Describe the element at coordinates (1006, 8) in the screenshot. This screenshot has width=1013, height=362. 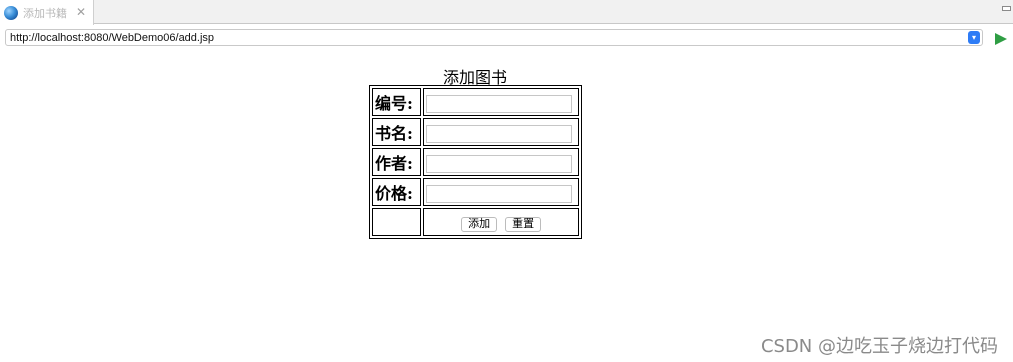
I see `minimize-icon` at that location.